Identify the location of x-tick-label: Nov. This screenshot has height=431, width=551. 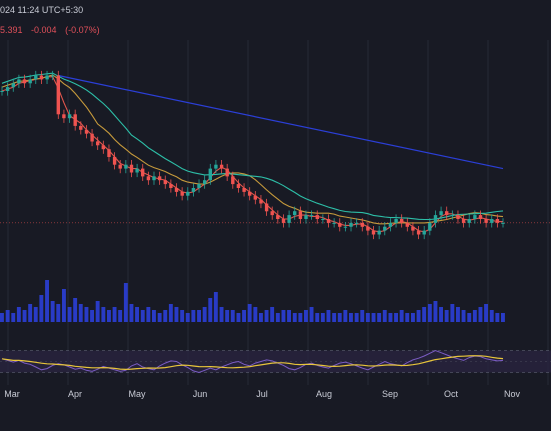
(512, 394).